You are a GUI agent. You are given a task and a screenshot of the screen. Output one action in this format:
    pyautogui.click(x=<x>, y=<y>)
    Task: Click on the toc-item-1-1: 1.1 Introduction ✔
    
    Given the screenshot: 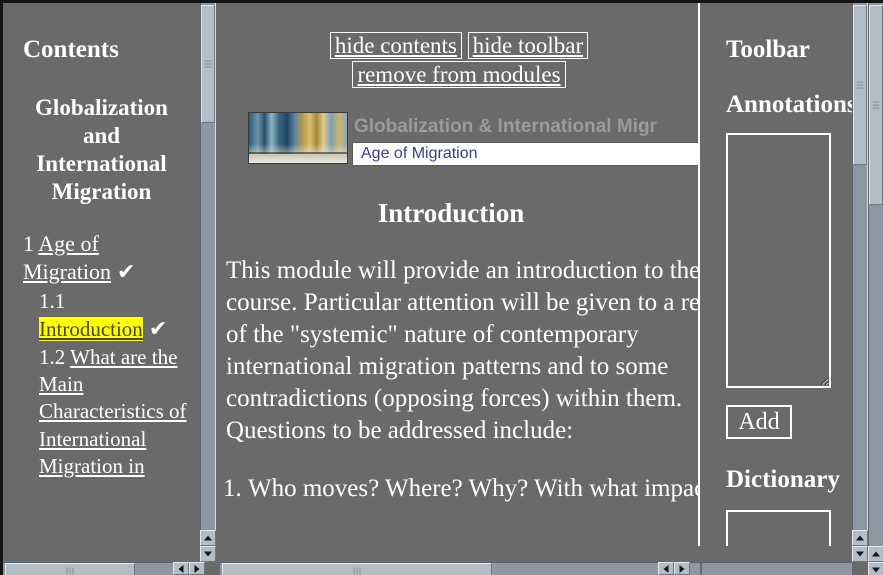 What is the action you would take?
    pyautogui.click(x=115, y=316)
    